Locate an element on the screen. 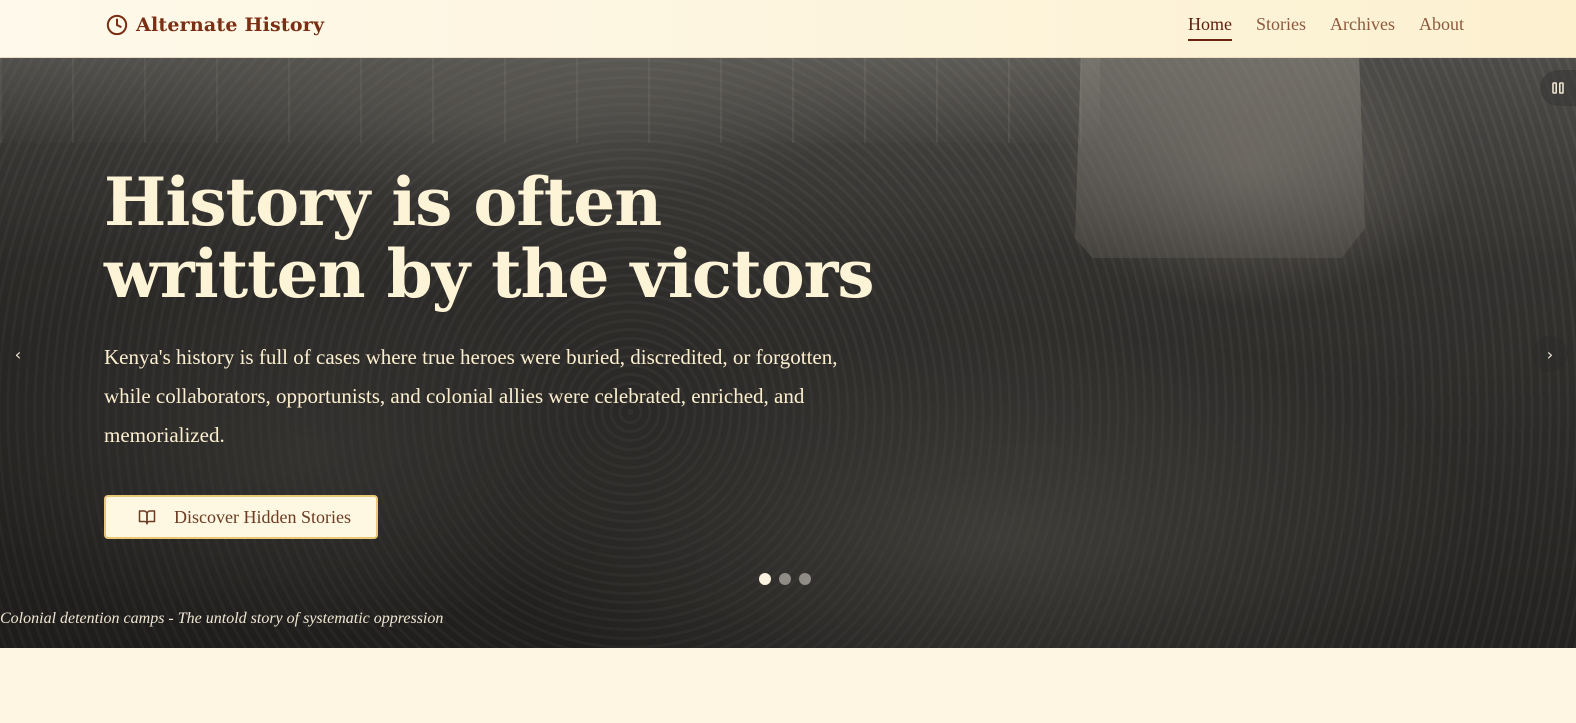 This screenshot has width=1576, height=723. carousel-pause-button is located at coordinates (1558, 88).